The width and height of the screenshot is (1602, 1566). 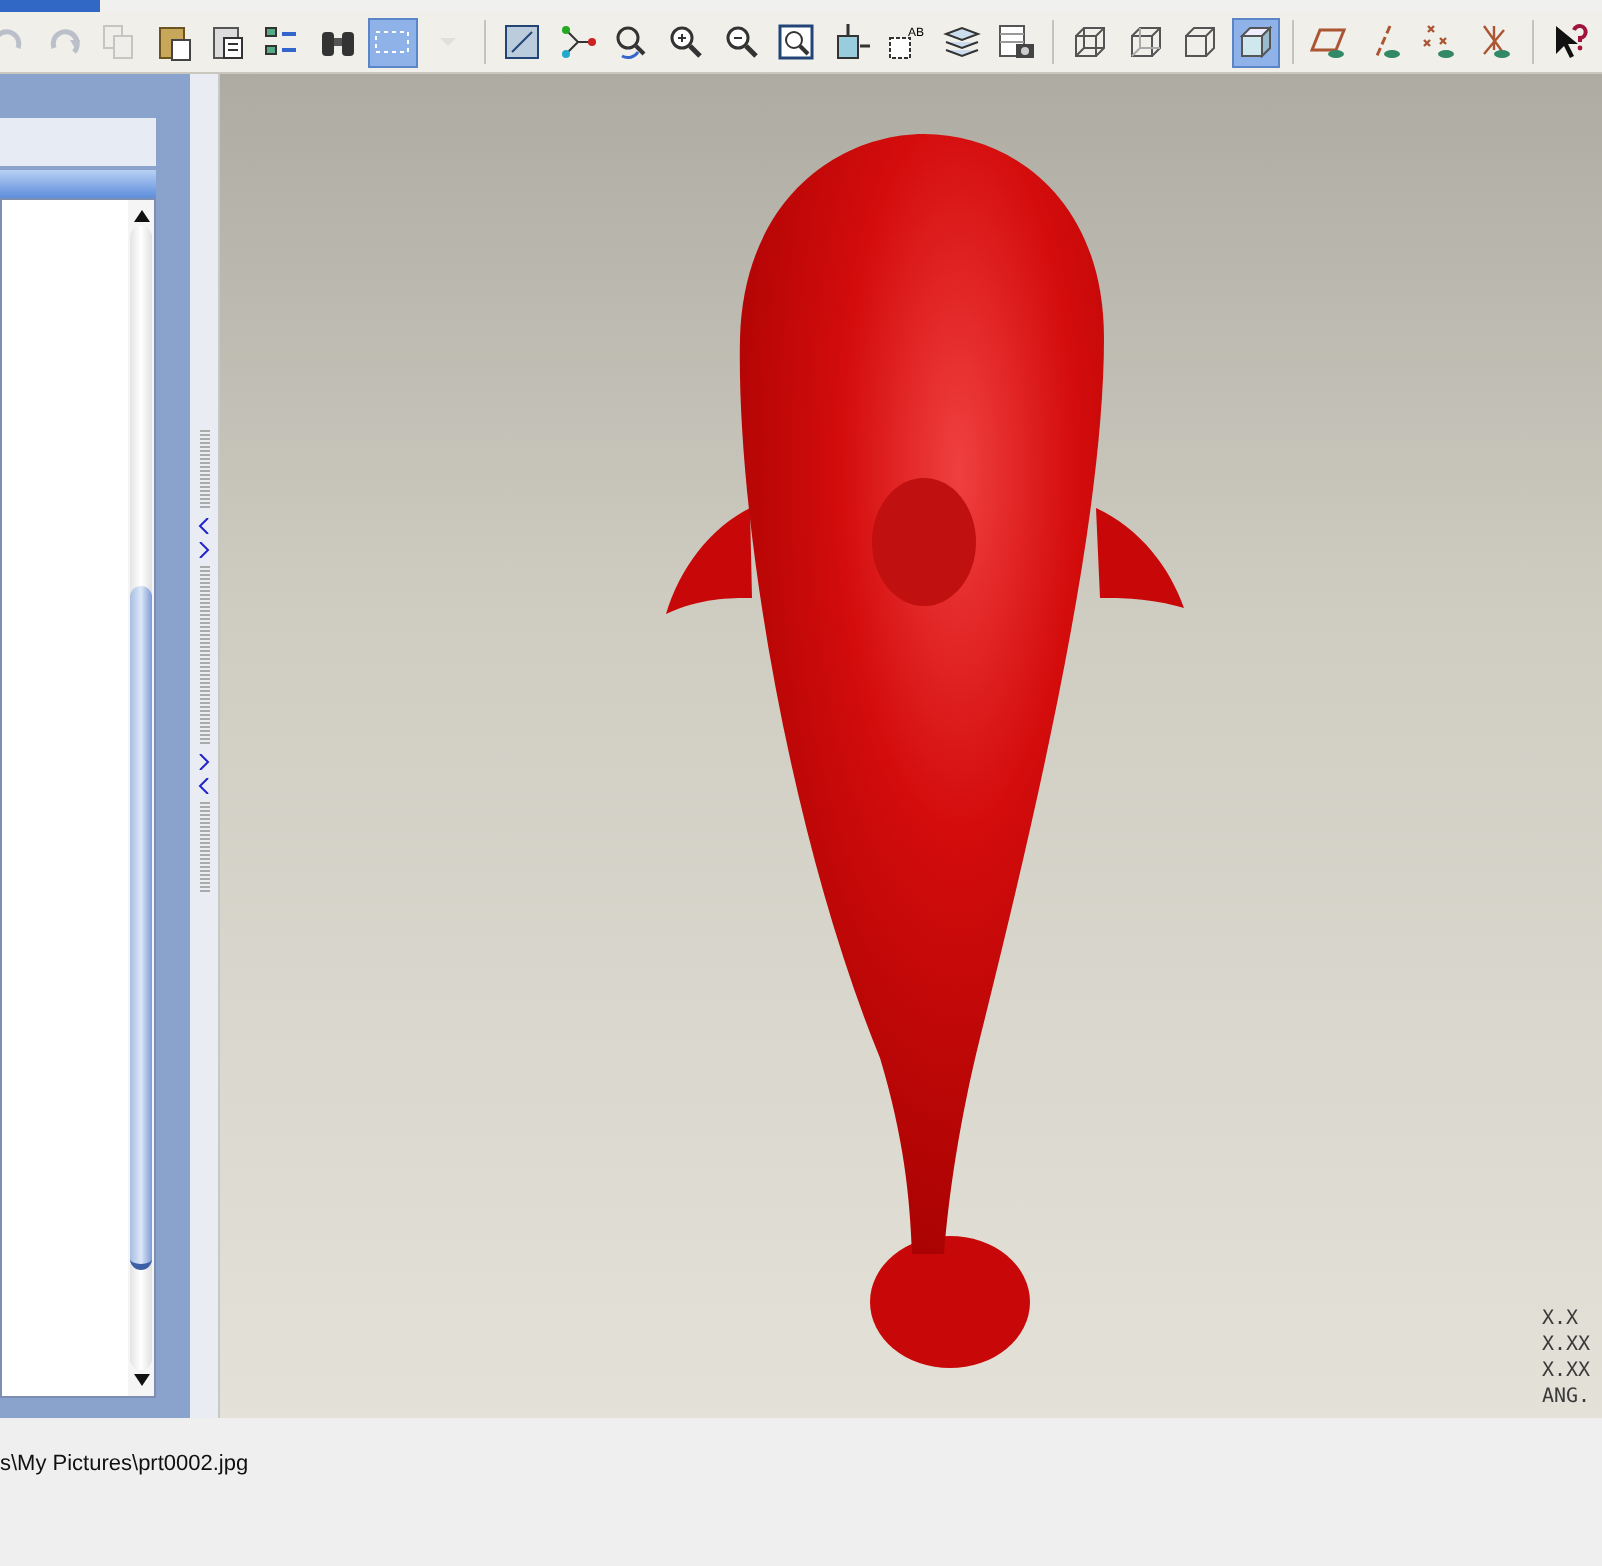 What do you see at coordinates (124, 1464) in the screenshot?
I see `status-message: s\My Pictures\prt0002.jpg` at bounding box center [124, 1464].